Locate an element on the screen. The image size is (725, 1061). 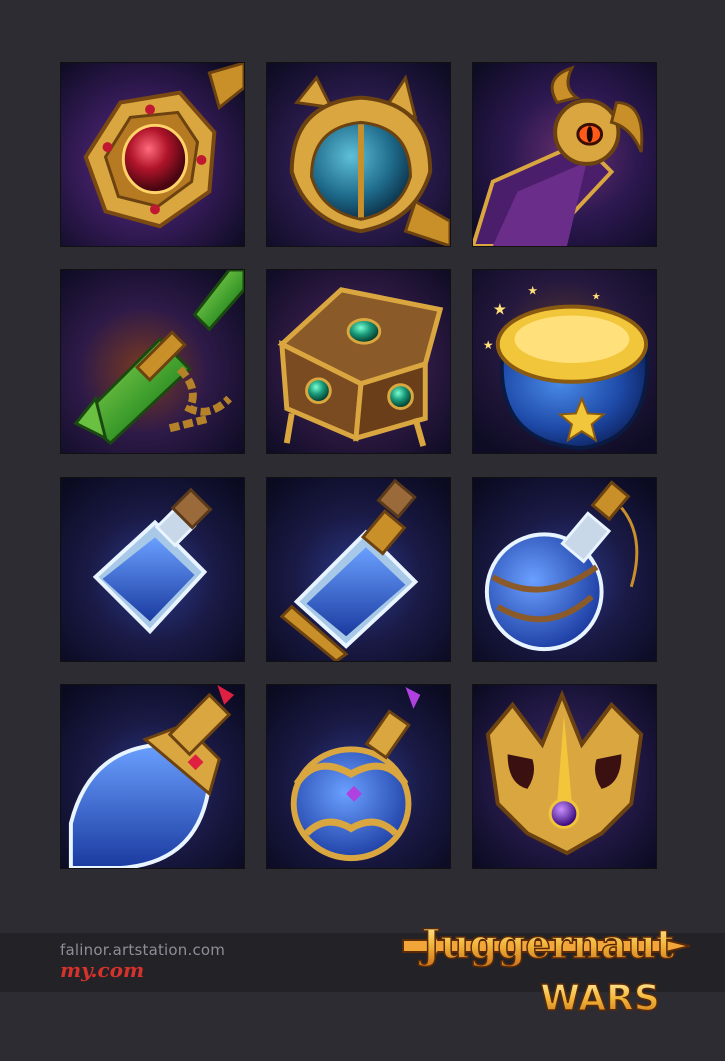
horned-staff-icon is located at coordinates (564, 154).